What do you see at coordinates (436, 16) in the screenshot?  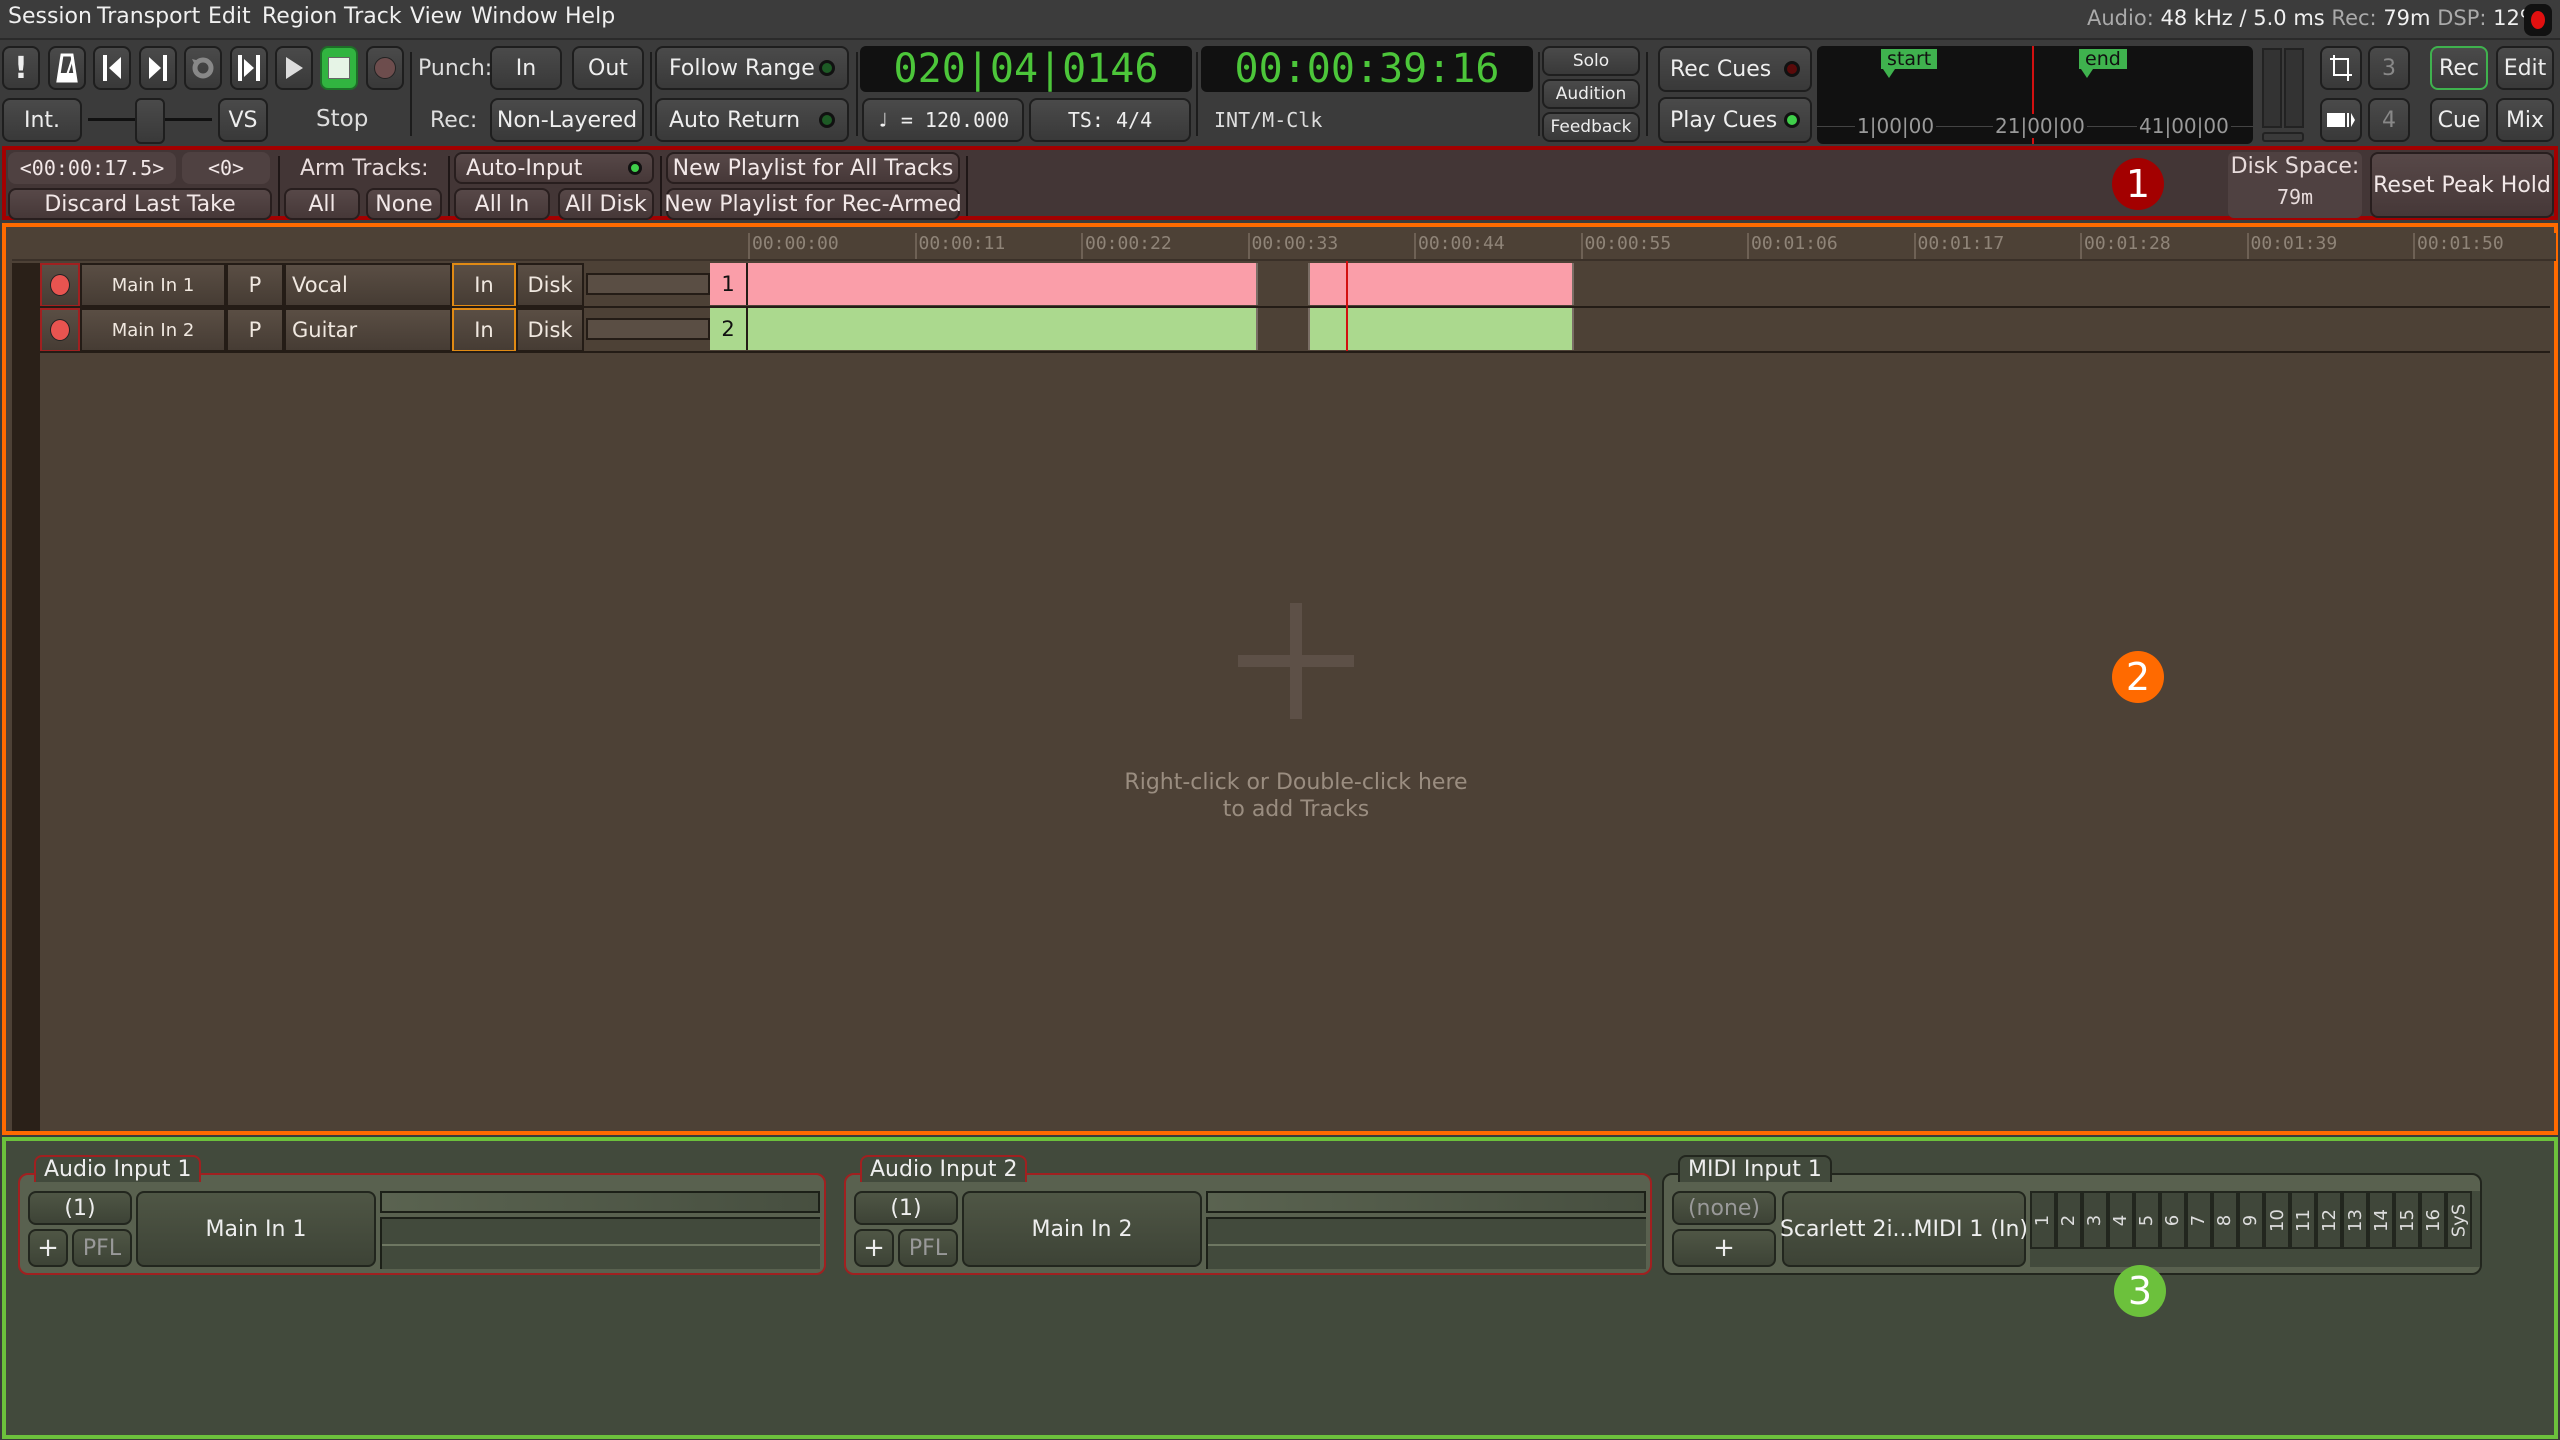 I see `menu-view: View` at bounding box center [436, 16].